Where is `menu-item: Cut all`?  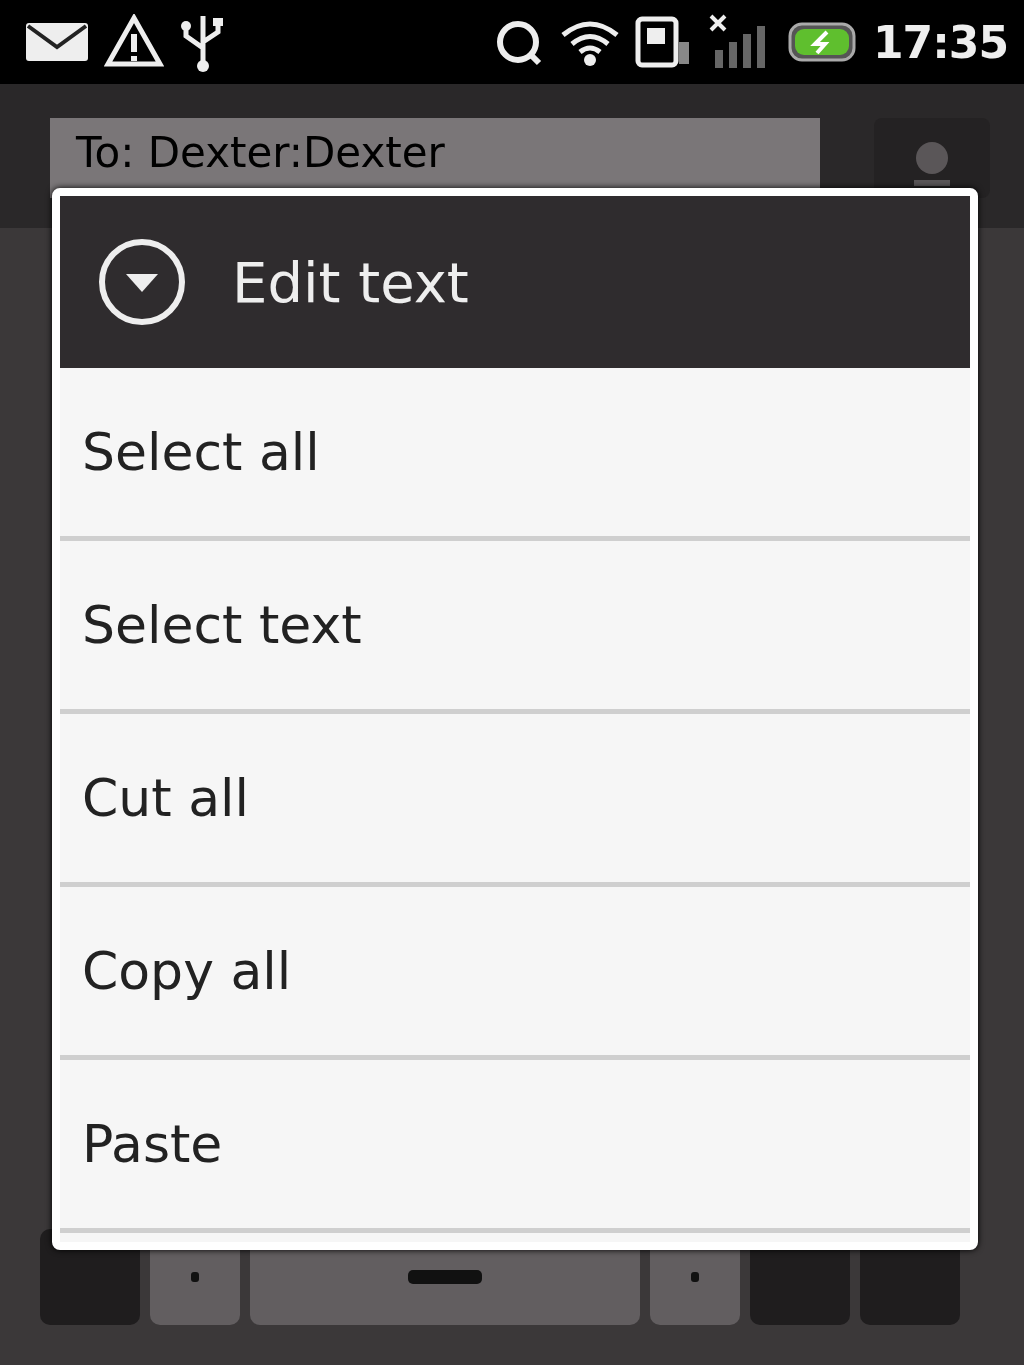
menu-item: Cut all is located at coordinates (515, 800).